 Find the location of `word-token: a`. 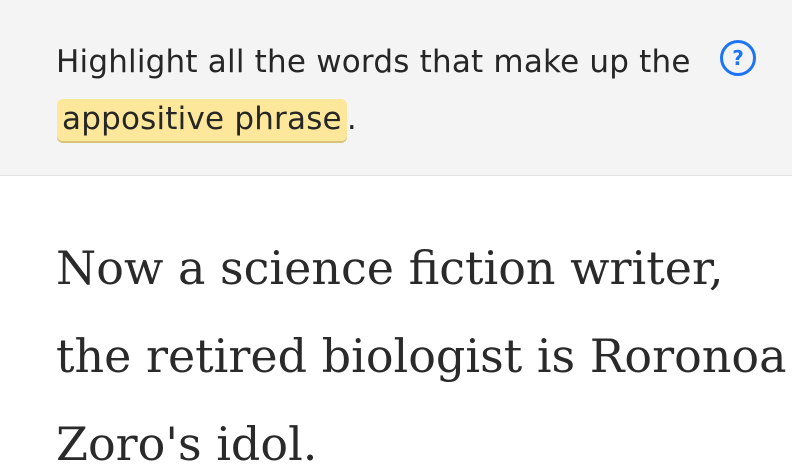

word-token: a is located at coordinates (191, 268).